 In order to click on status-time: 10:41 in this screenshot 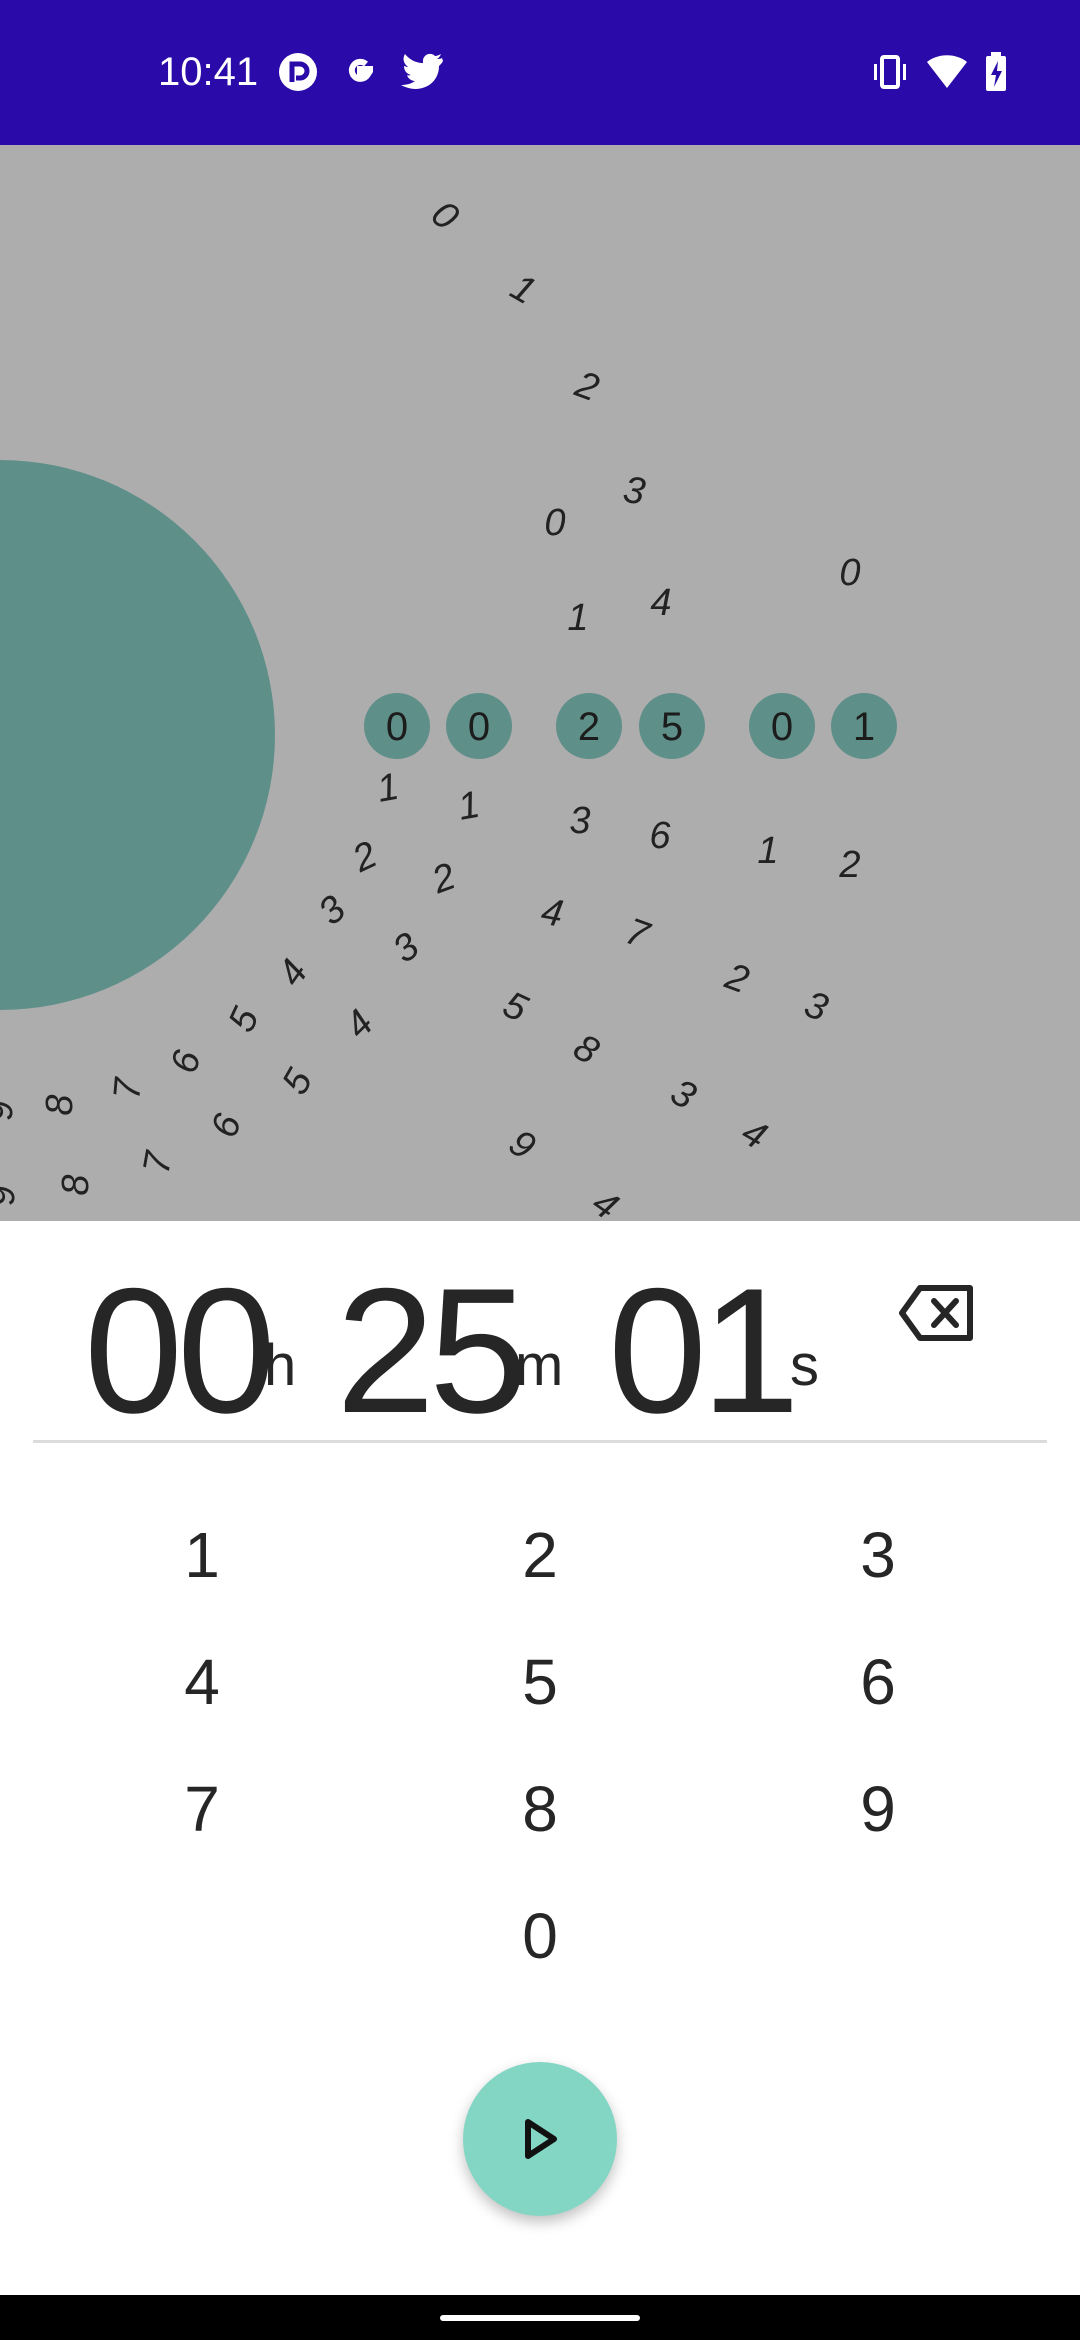, I will do `click(208, 72)`.